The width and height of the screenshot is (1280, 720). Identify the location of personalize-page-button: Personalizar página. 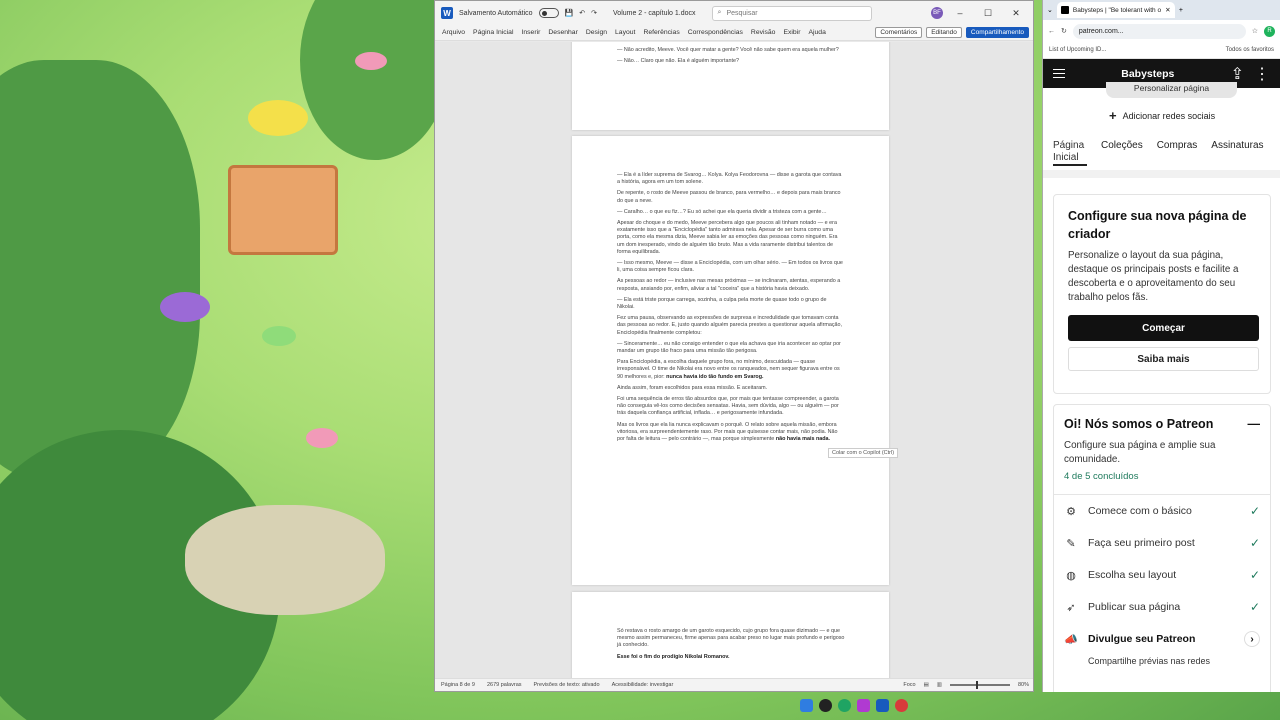
(1171, 90).